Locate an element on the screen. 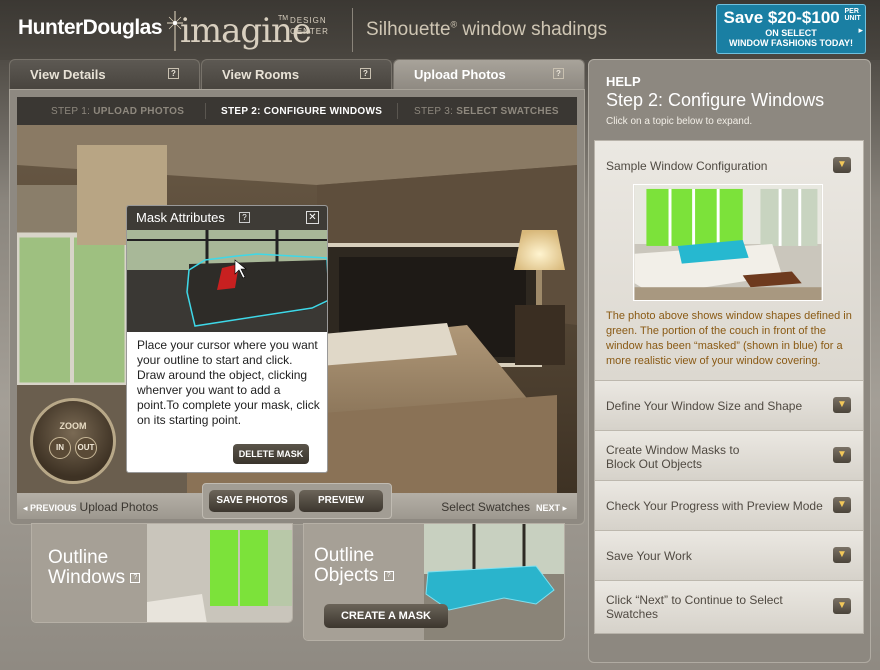 The height and width of the screenshot is (670, 880). accordion-item-save-work: Save Your Work ▼ is located at coordinates (729, 556).